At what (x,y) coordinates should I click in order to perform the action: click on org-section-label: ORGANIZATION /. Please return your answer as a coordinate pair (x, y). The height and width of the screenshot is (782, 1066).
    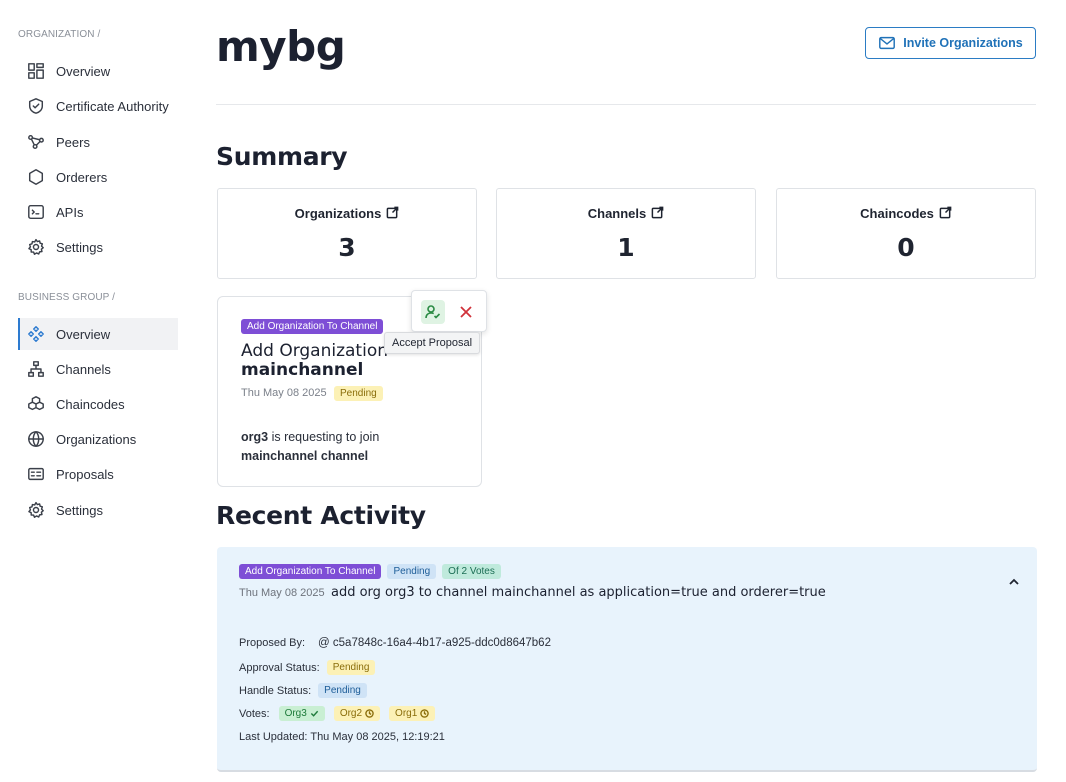
    Looking at the image, I should click on (59, 34).